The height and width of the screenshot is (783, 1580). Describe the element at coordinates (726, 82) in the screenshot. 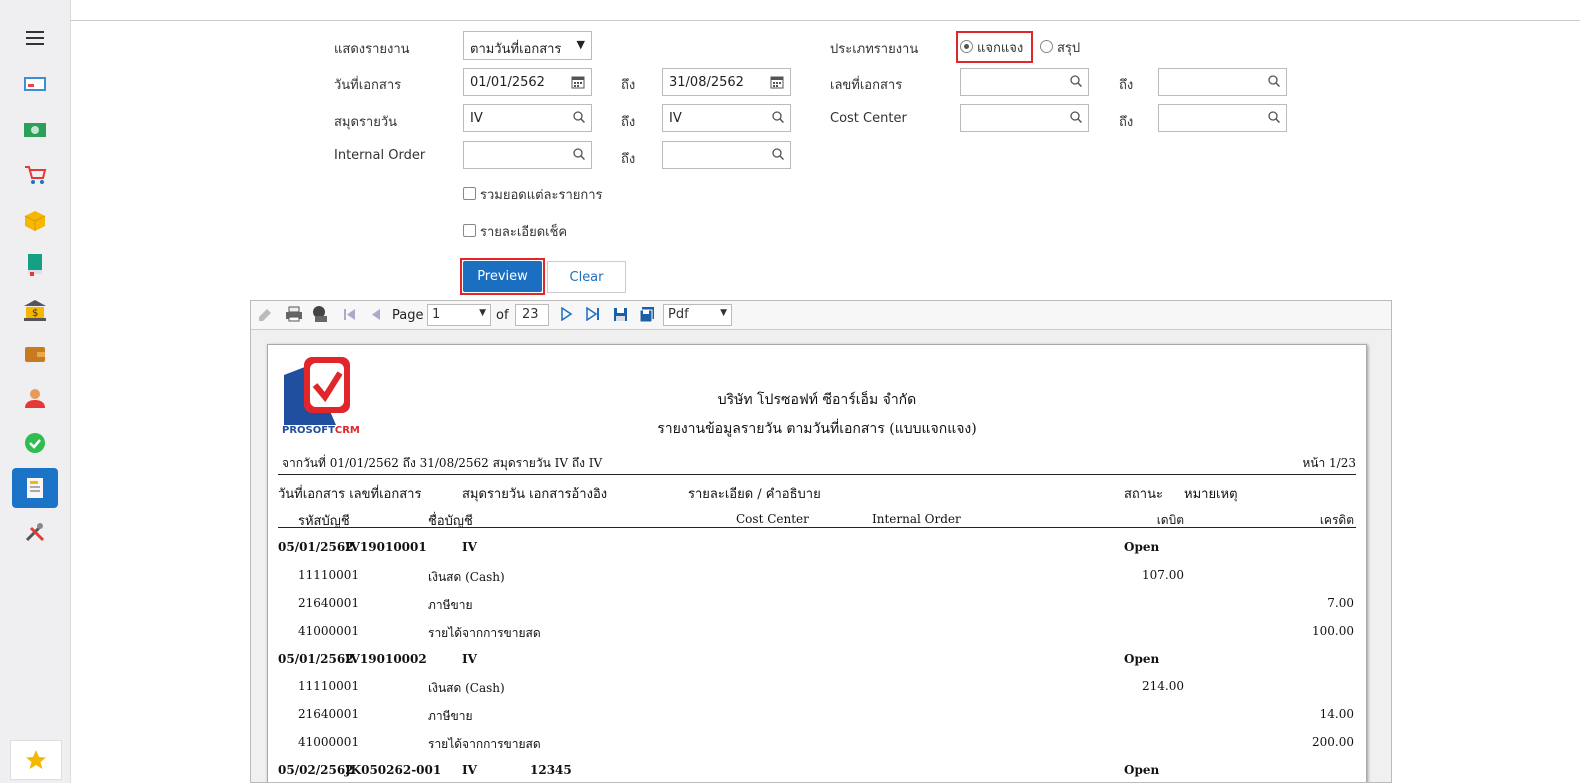

I see `doc-date-to-input: 31/08/2562` at that location.